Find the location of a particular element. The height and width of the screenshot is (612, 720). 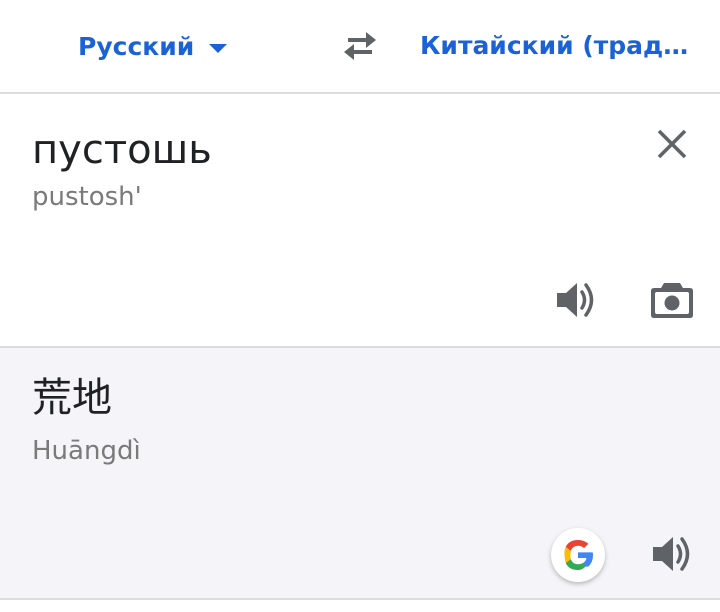

camera-button is located at coordinates (672, 300).